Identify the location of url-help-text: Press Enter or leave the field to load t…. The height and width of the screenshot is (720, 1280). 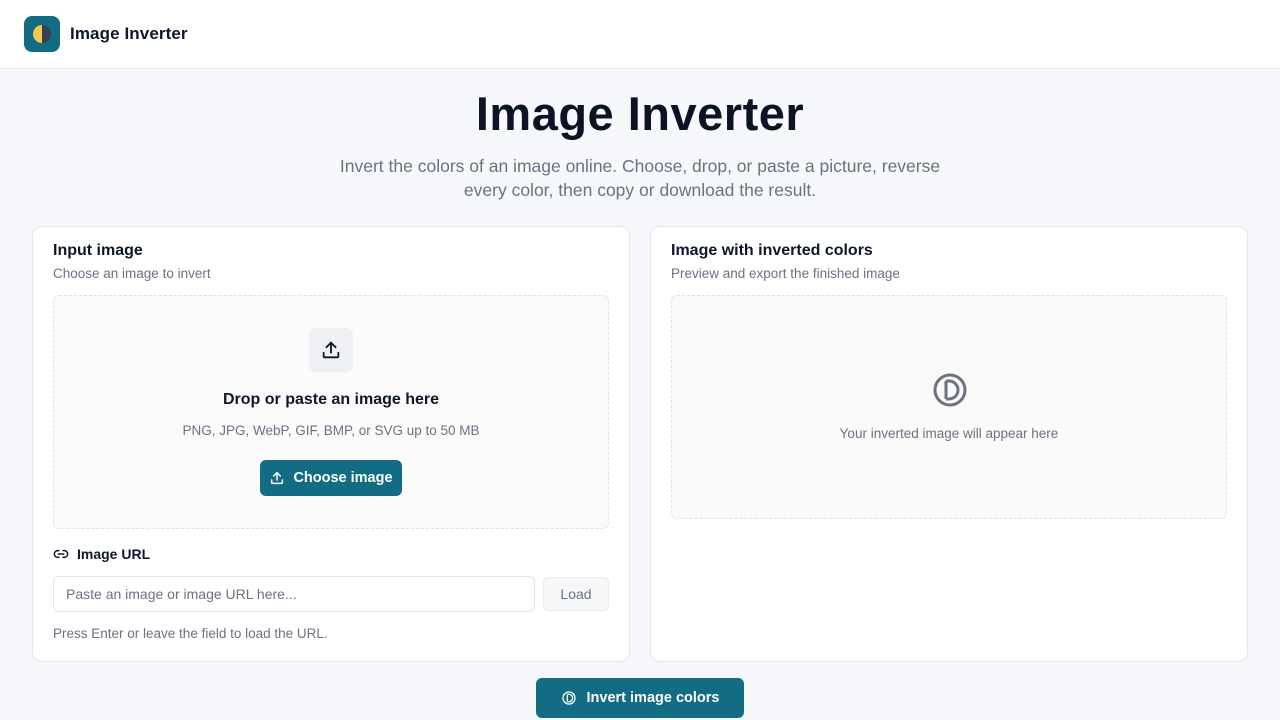
(190, 633).